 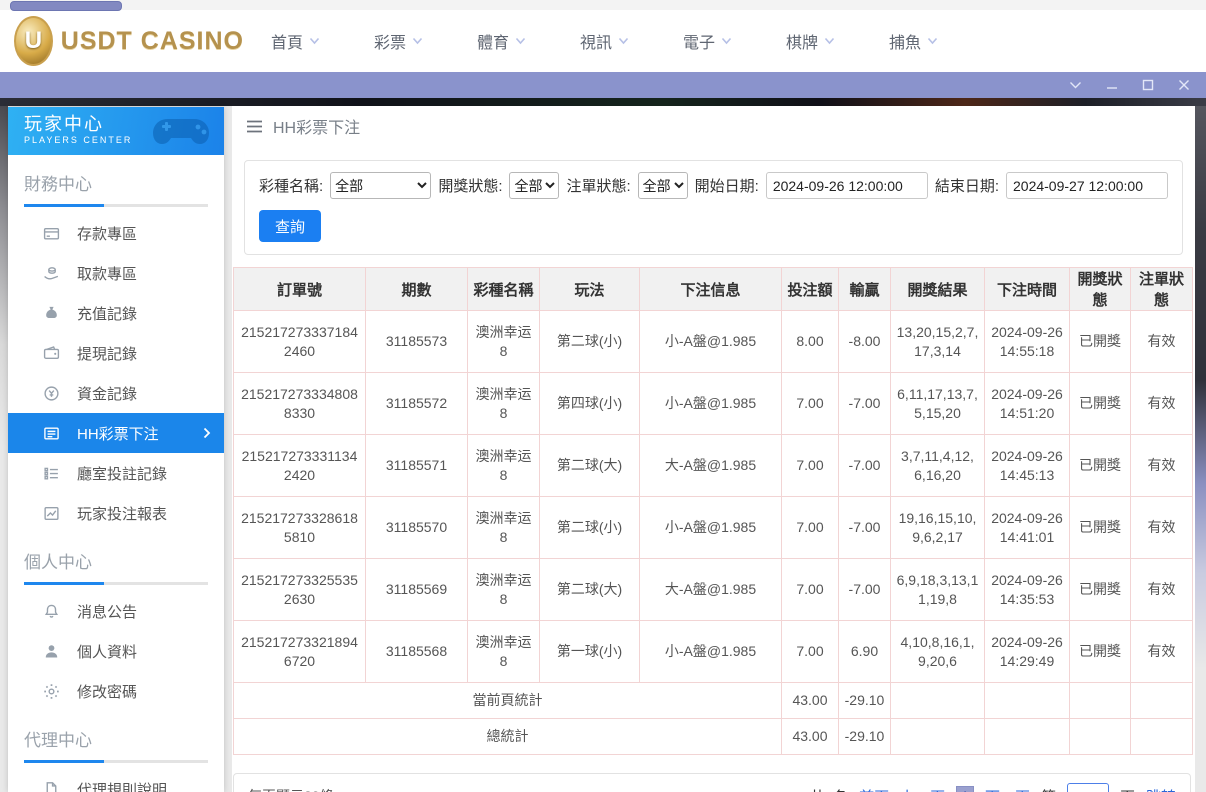 What do you see at coordinates (810, 41) in the screenshot?
I see `nav-item-board-games: 棋牌` at bounding box center [810, 41].